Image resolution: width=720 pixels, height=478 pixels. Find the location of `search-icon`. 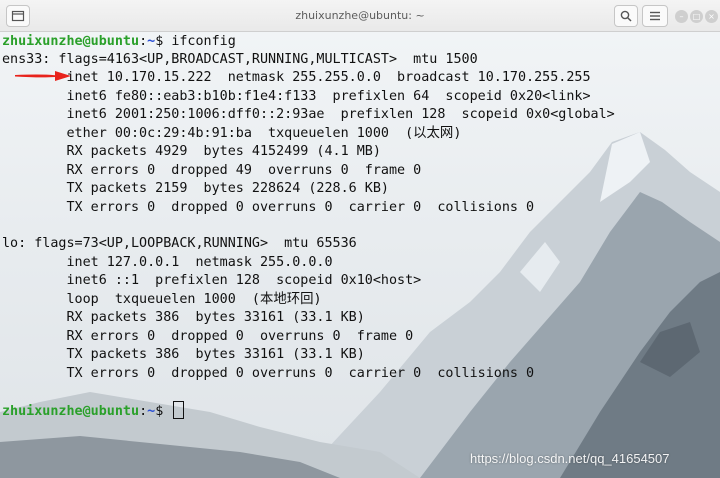

search-icon is located at coordinates (626, 16).